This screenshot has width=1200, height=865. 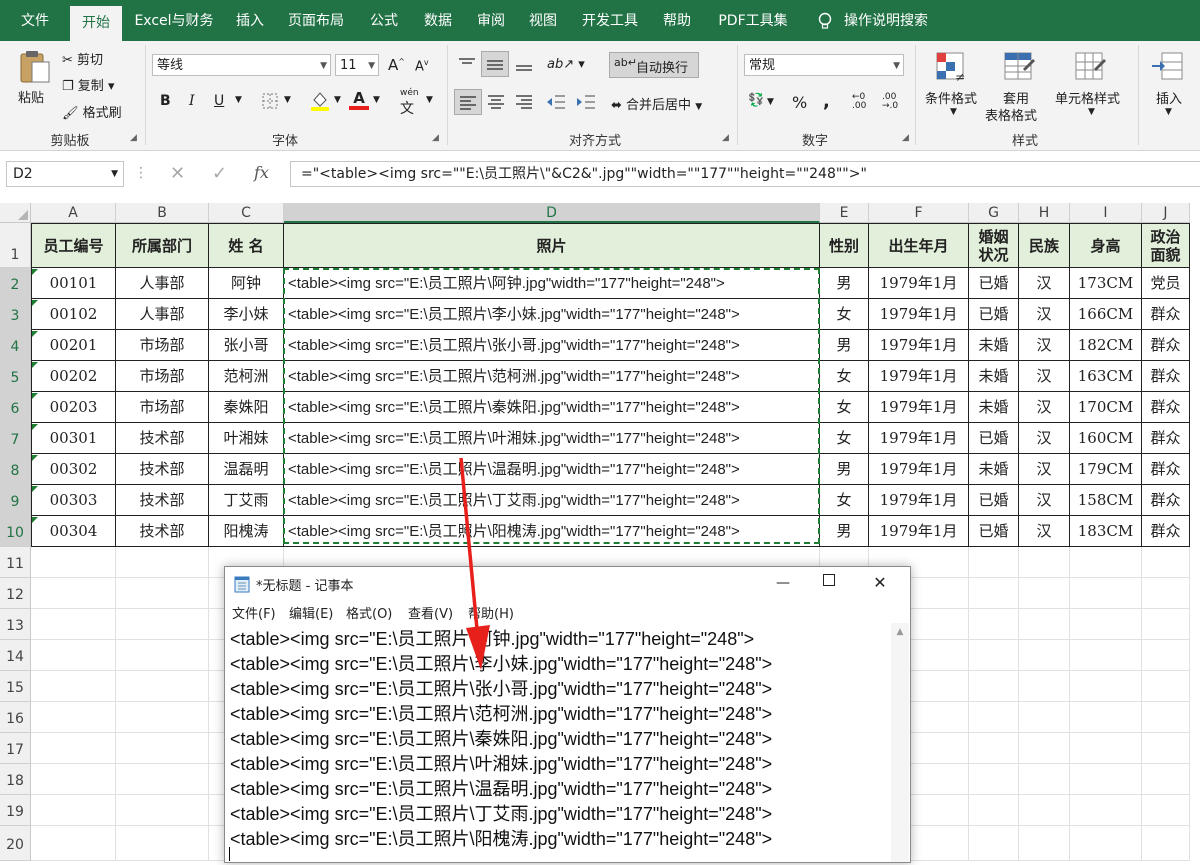 What do you see at coordinates (1044, 213) in the screenshot?
I see `column-header-h: H` at bounding box center [1044, 213].